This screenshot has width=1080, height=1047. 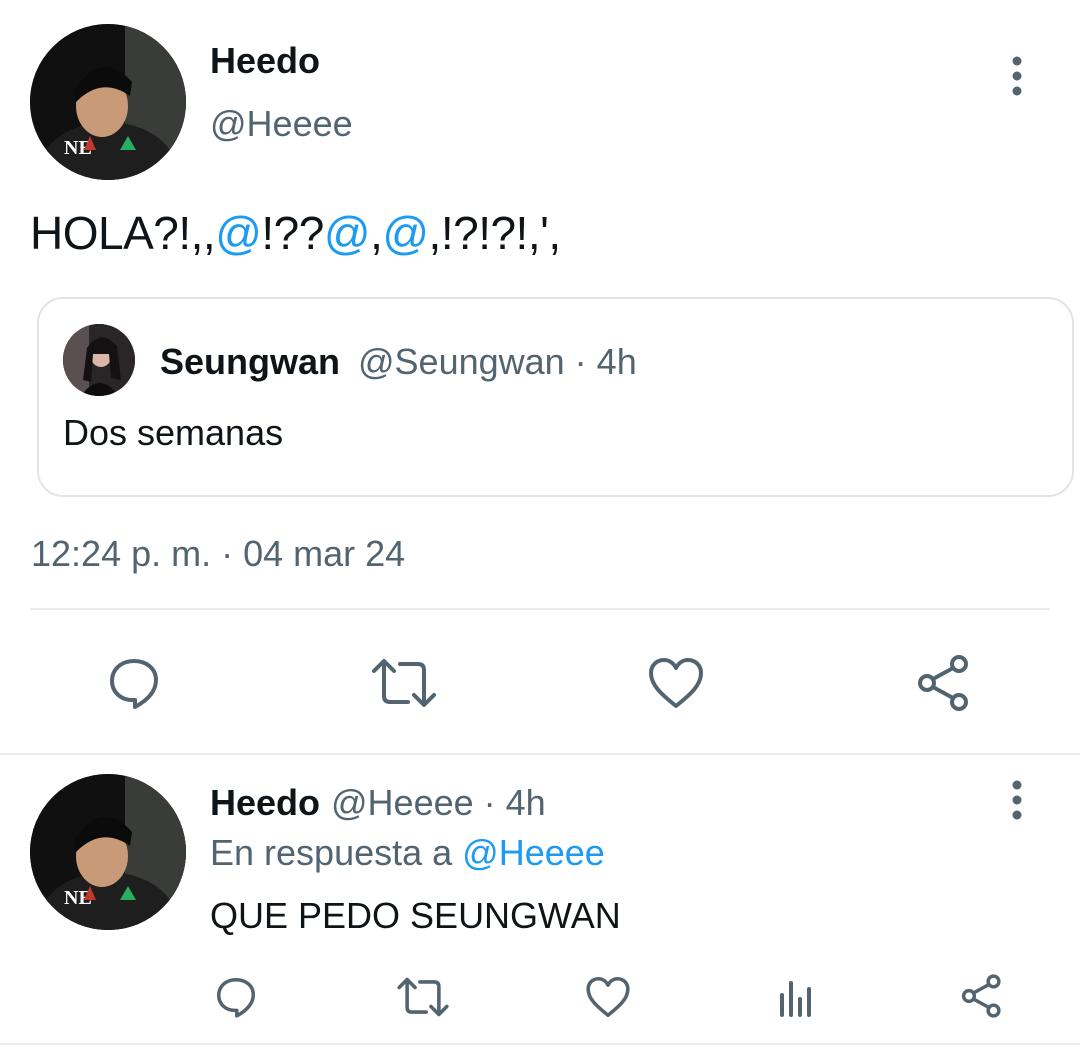 What do you see at coordinates (99, 360) in the screenshot?
I see `quote-avatar` at bounding box center [99, 360].